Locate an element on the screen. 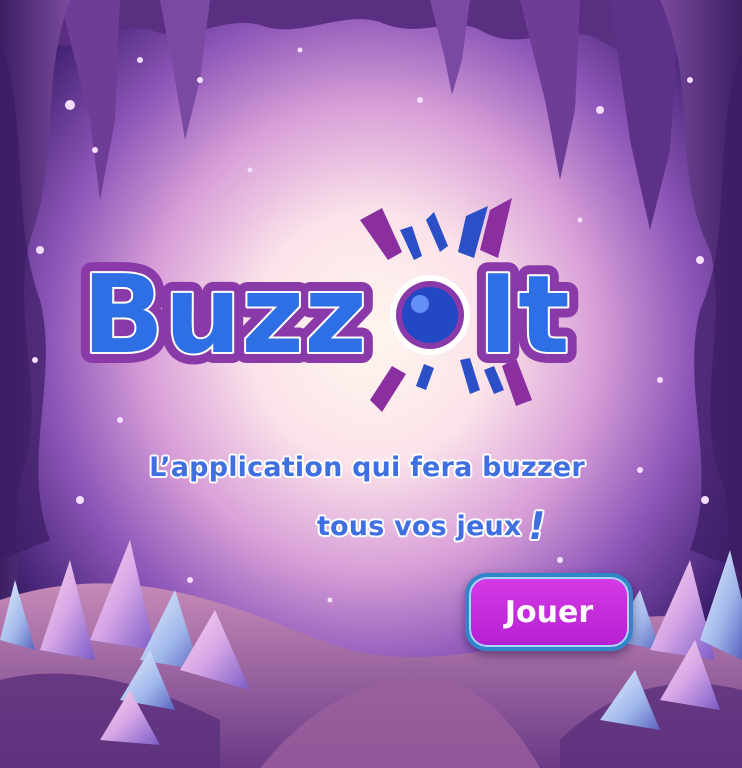  tagline-exclamation: ! is located at coordinates (536, 526).